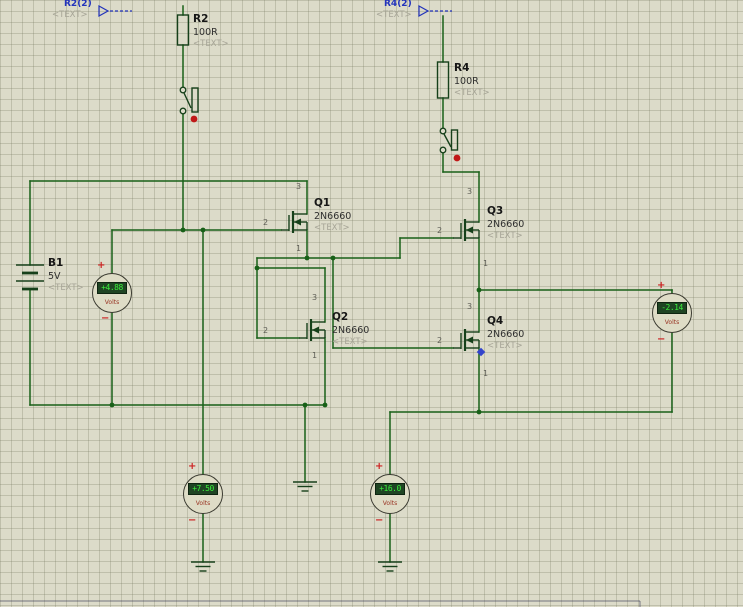  What do you see at coordinates (486, 263) in the screenshot?
I see `q3-pin-number: 1` at bounding box center [486, 263].